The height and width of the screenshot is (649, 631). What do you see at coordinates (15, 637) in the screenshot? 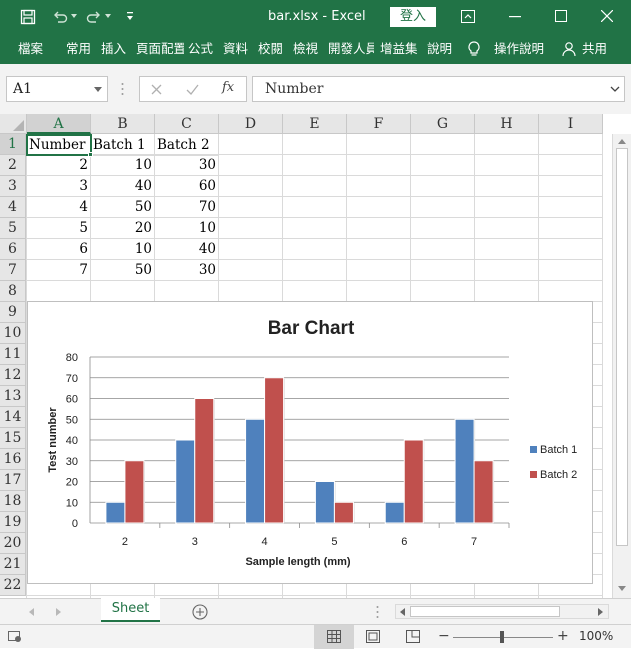
I see `macro-record-icon` at bounding box center [15, 637].